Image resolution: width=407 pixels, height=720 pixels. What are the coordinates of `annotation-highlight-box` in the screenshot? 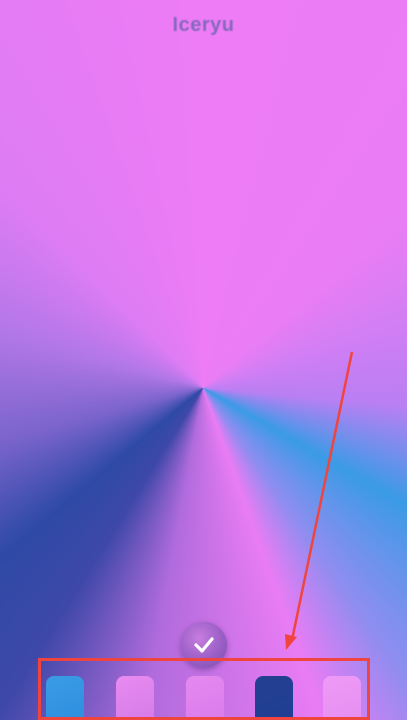 It's located at (204, 689).